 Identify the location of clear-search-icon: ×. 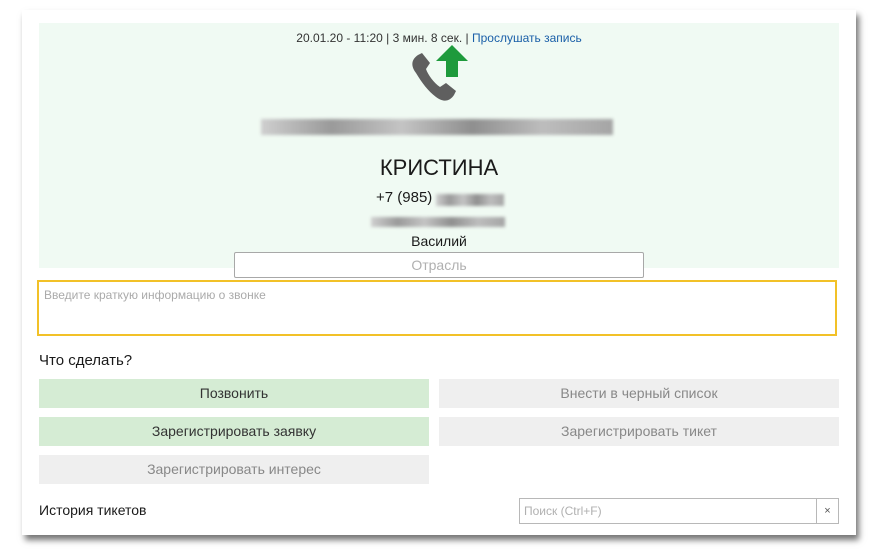
(827, 511).